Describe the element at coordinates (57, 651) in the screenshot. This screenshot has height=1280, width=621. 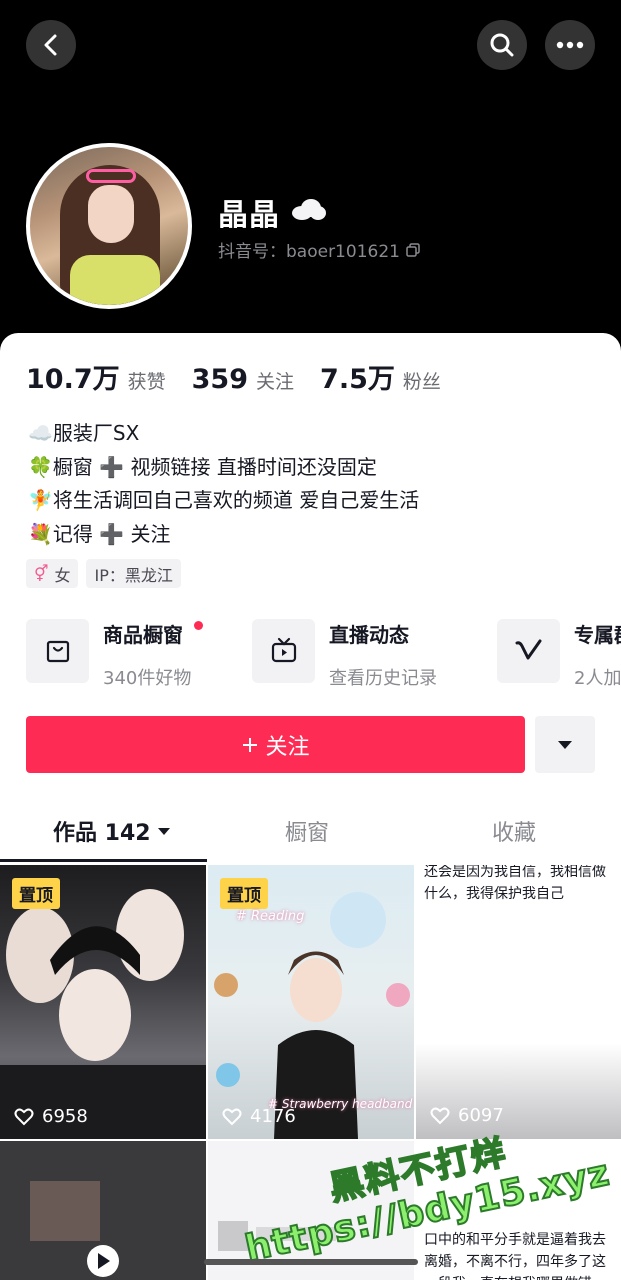
I see `shopping-bag-icon` at that location.